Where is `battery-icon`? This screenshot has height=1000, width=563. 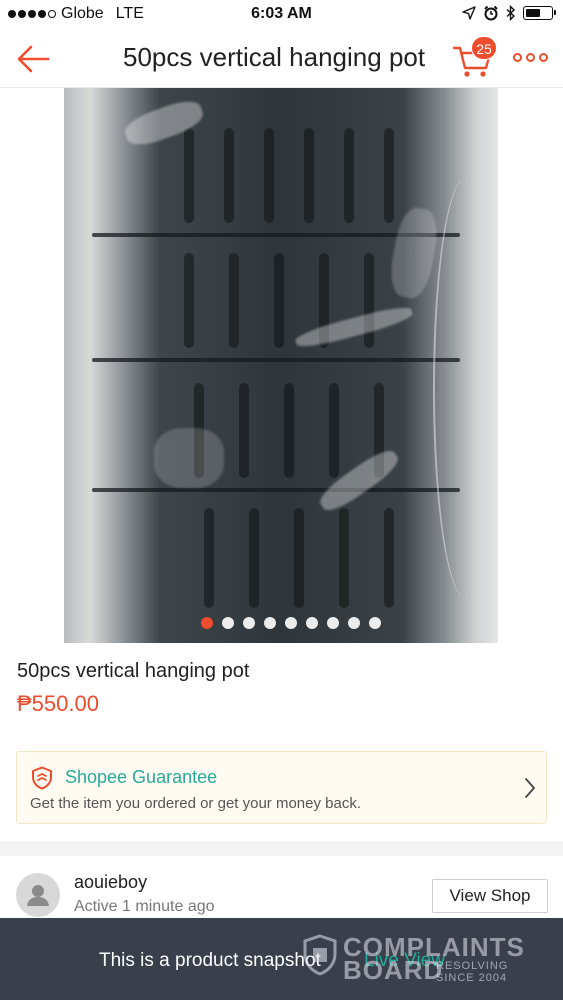
battery-icon is located at coordinates (539, 13).